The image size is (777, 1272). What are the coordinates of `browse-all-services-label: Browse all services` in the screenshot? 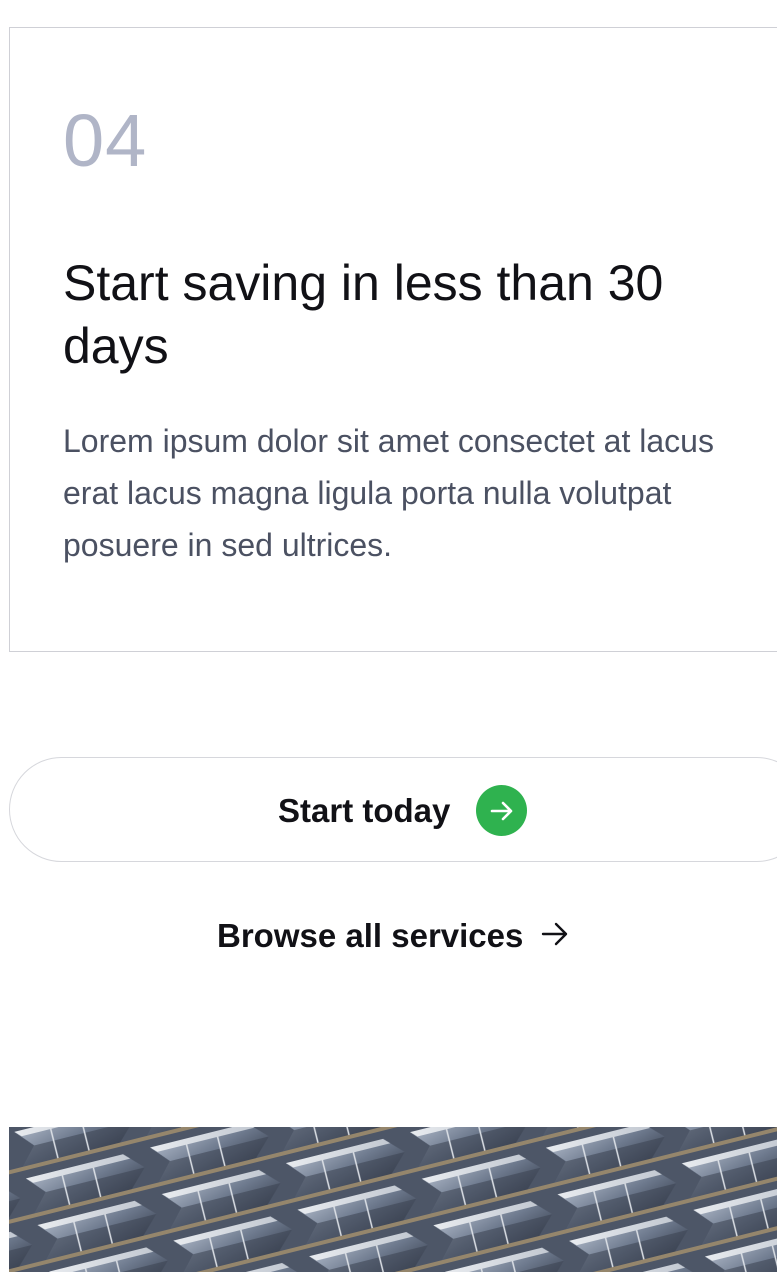 It's located at (370, 935).